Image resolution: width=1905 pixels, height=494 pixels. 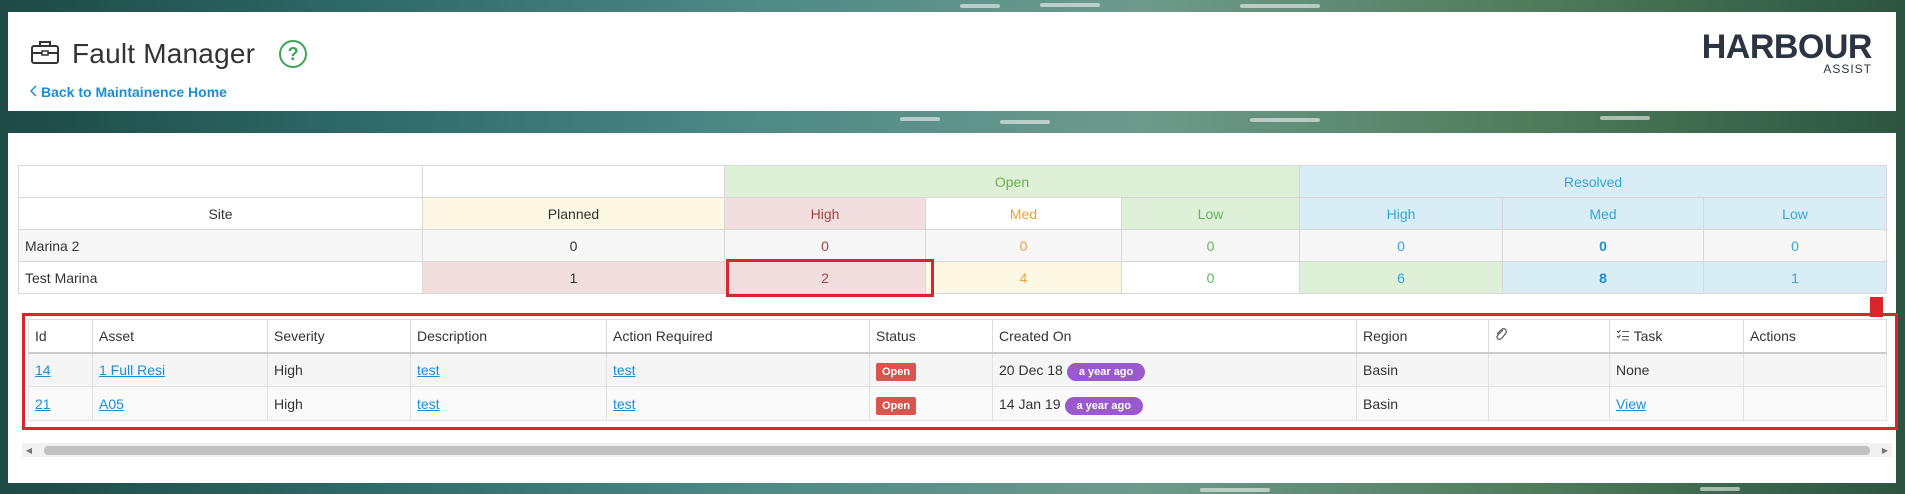 I want to click on summary-group-row: Open Resolved, so click(x=953, y=181).